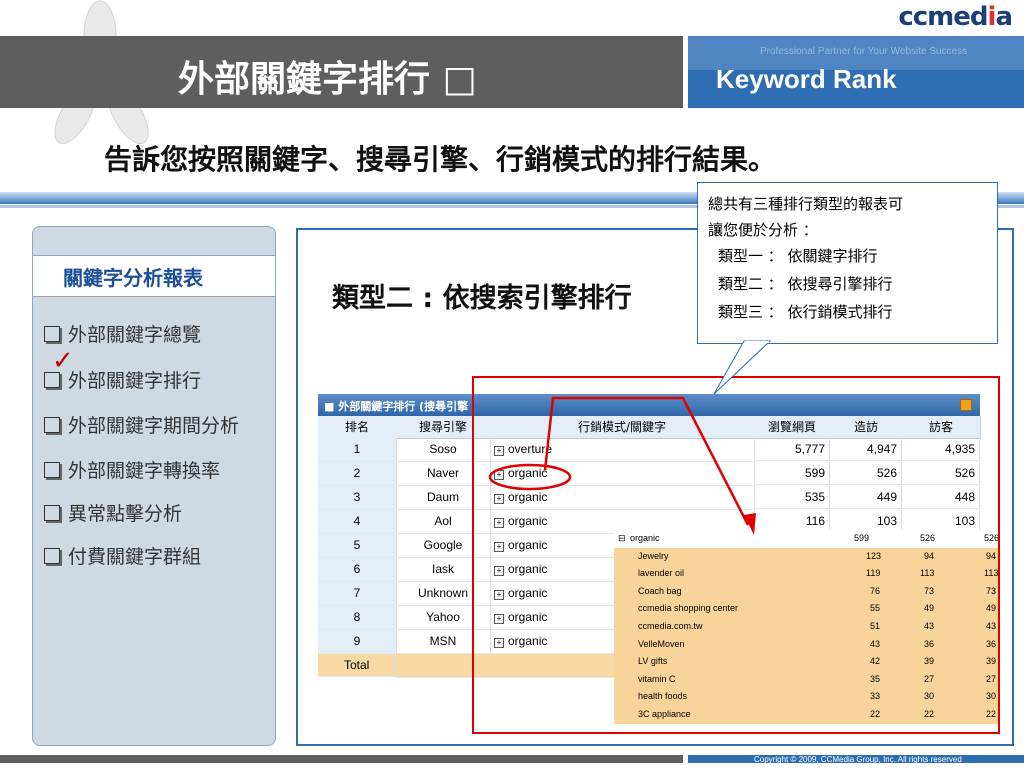 This screenshot has height=768, width=1024. What do you see at coordinates (341, 759) in the screenshot?
I see `footer-bar-gray` at bounding box center [341, 759].